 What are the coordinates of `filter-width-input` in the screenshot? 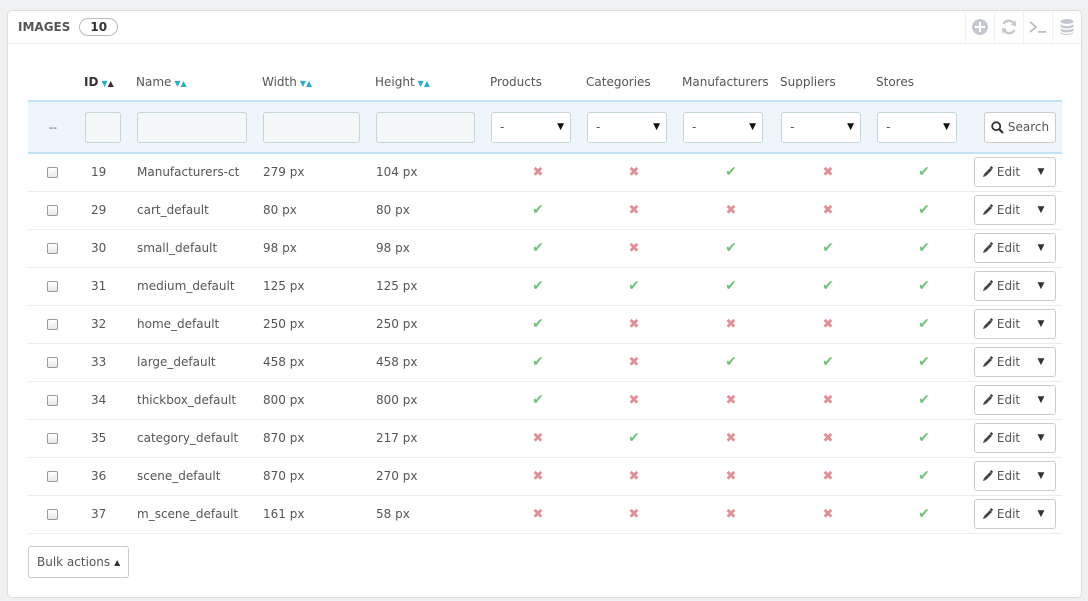 It's located at (311, 127).